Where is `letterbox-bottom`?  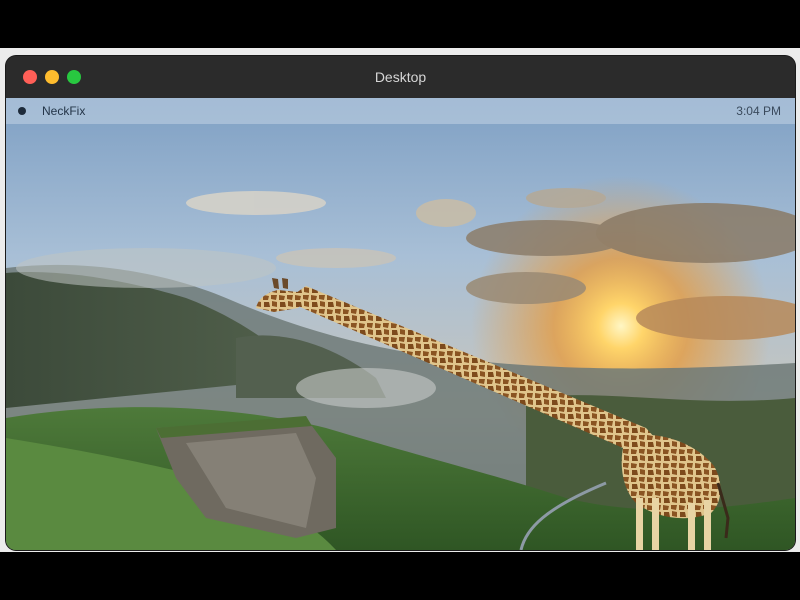
letterbox-bottom is located at coordinates (400, 576).